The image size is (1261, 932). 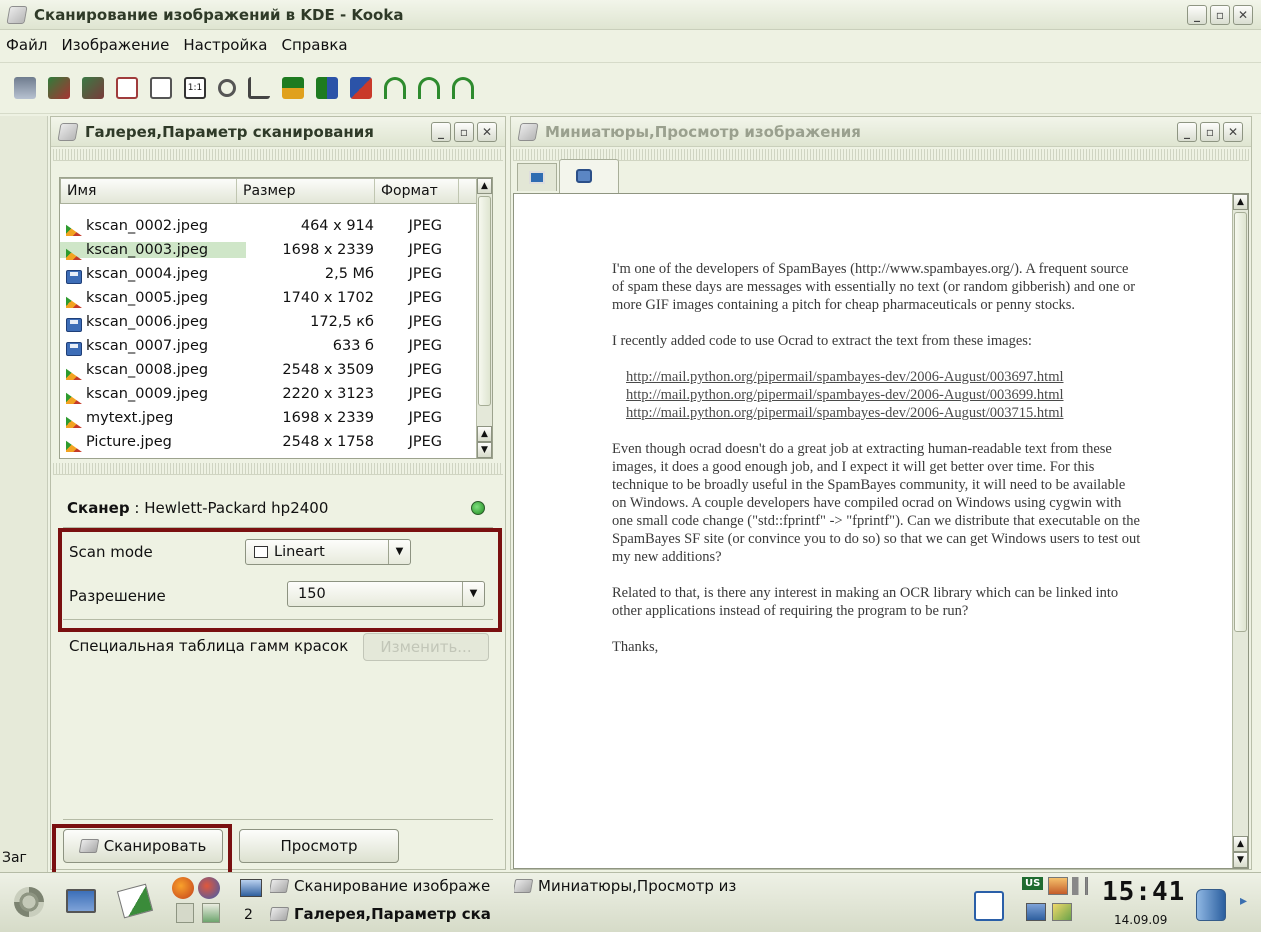 I want to click on thunderbird-icon, so click(x=209, y=888).